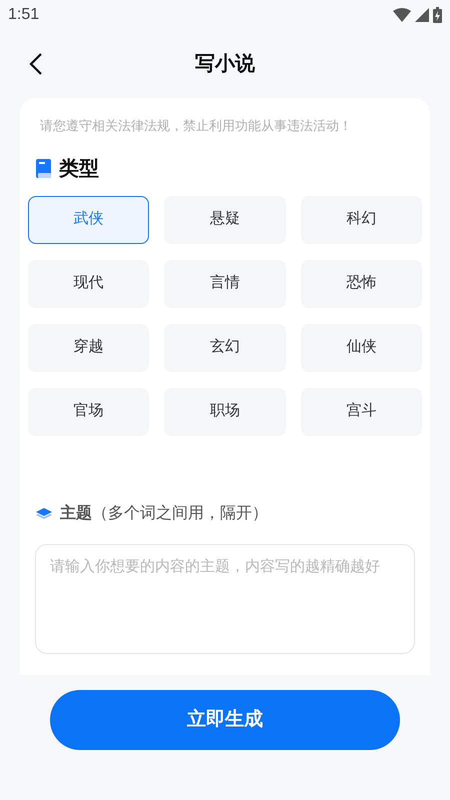 This screenshot has height=800, width=450. Describe the element at coordinates (402, 15) in the screenshot. I see `wifi-icon` at that location.